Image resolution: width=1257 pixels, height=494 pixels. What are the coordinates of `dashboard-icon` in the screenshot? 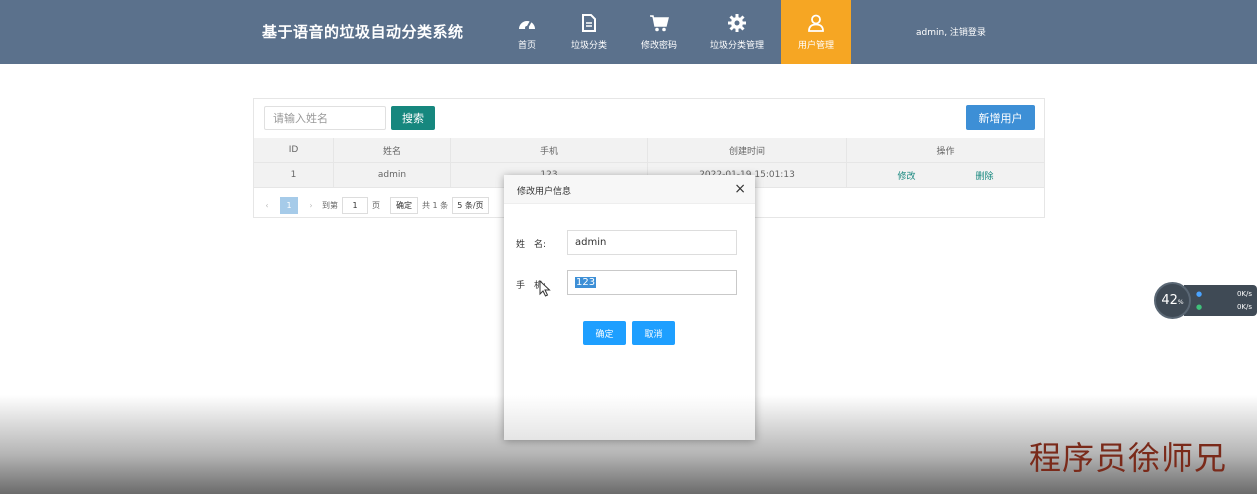 It's located at (527, 23).